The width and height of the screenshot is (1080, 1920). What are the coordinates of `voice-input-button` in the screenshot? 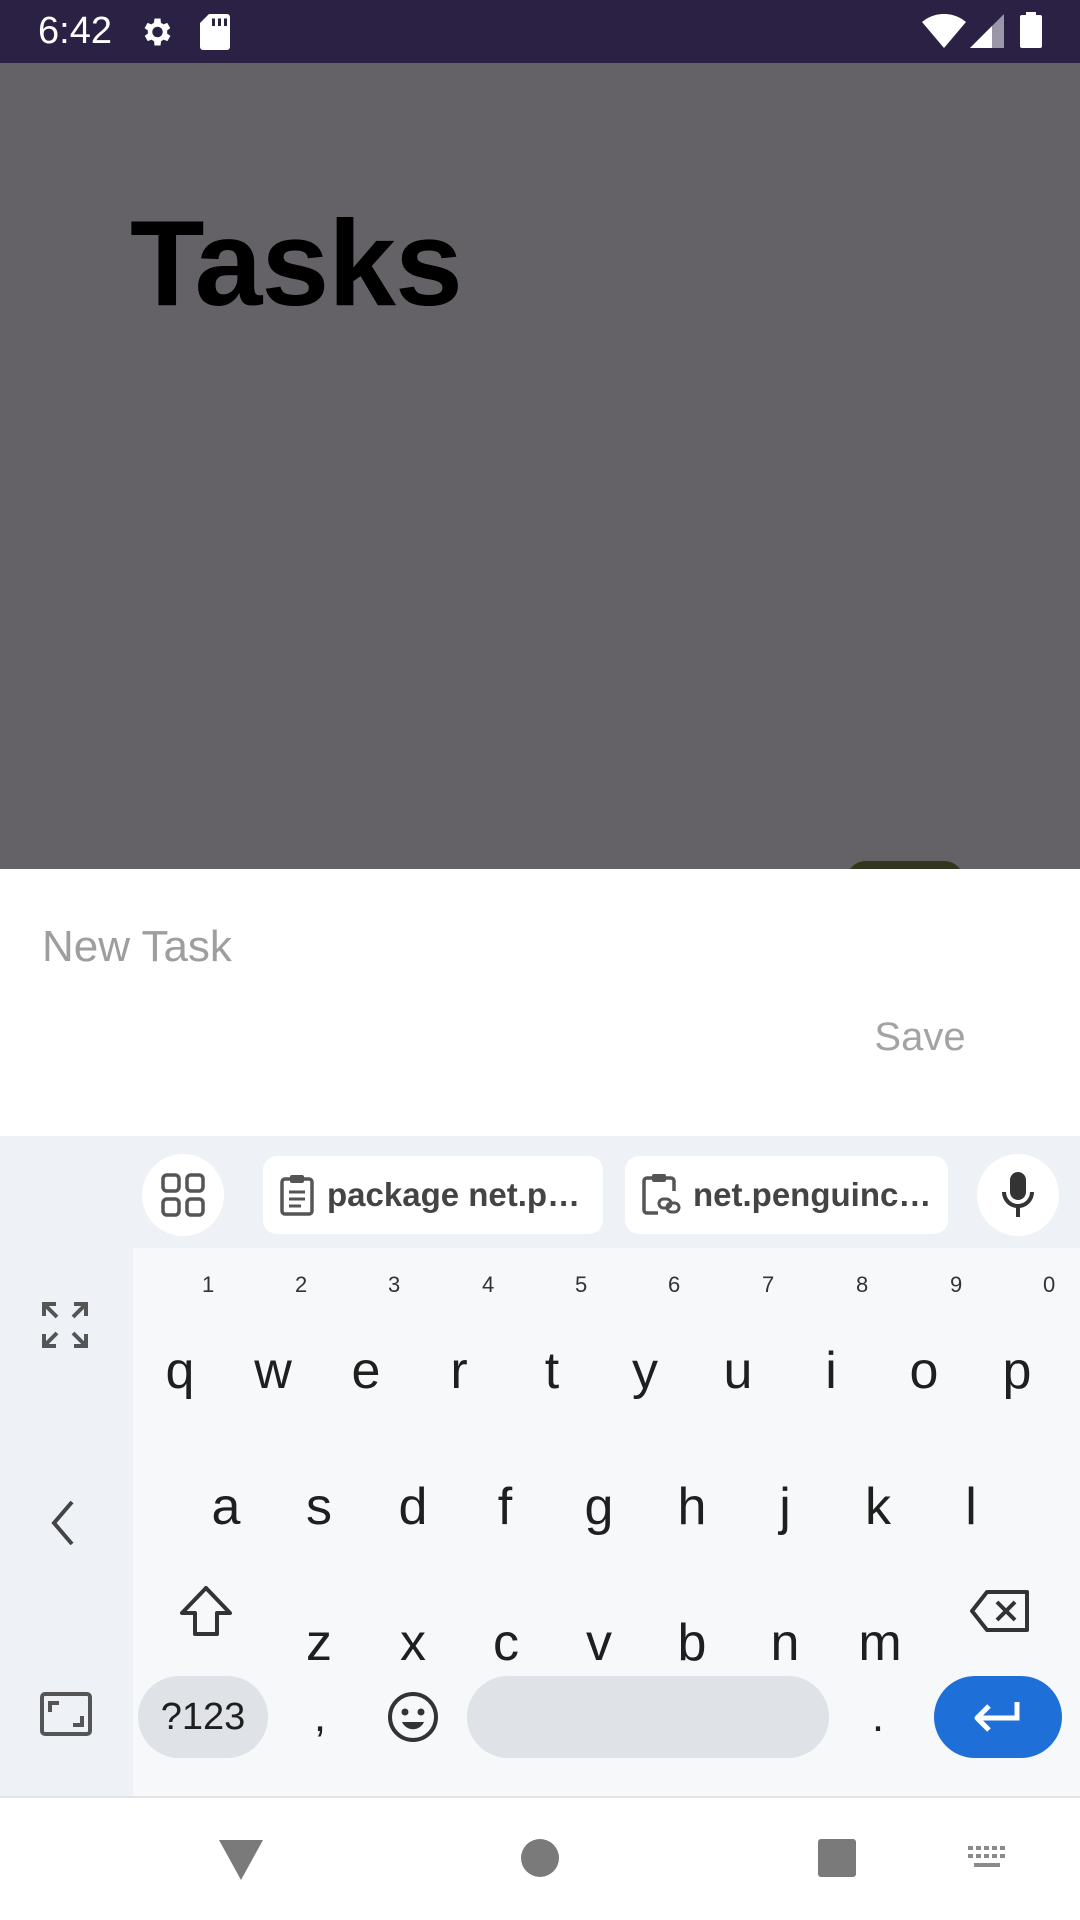 It's located at (1018, 1195).